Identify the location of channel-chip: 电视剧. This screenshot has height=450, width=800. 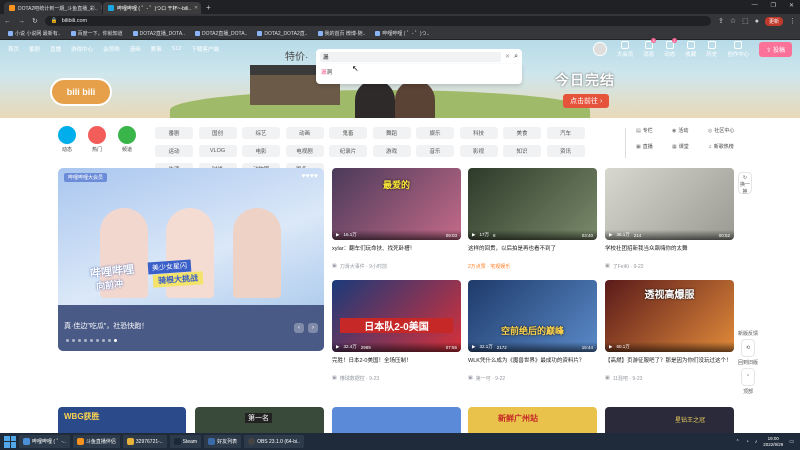
(304, 151).